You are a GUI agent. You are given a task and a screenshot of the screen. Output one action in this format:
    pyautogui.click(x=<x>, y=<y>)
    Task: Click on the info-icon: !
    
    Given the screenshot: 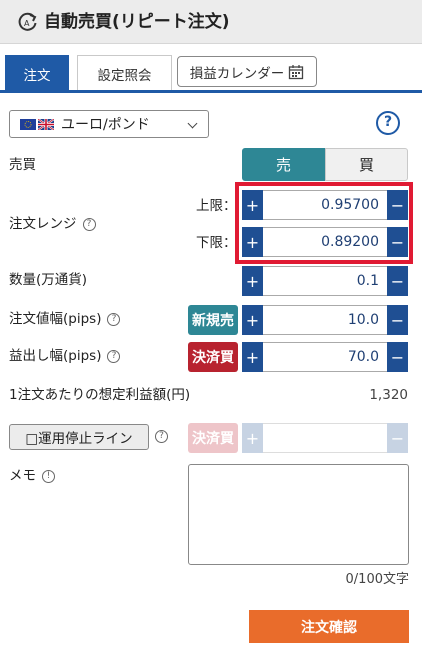 What is the action you would take?
    pyautogui.click(x=48, y=476)
    